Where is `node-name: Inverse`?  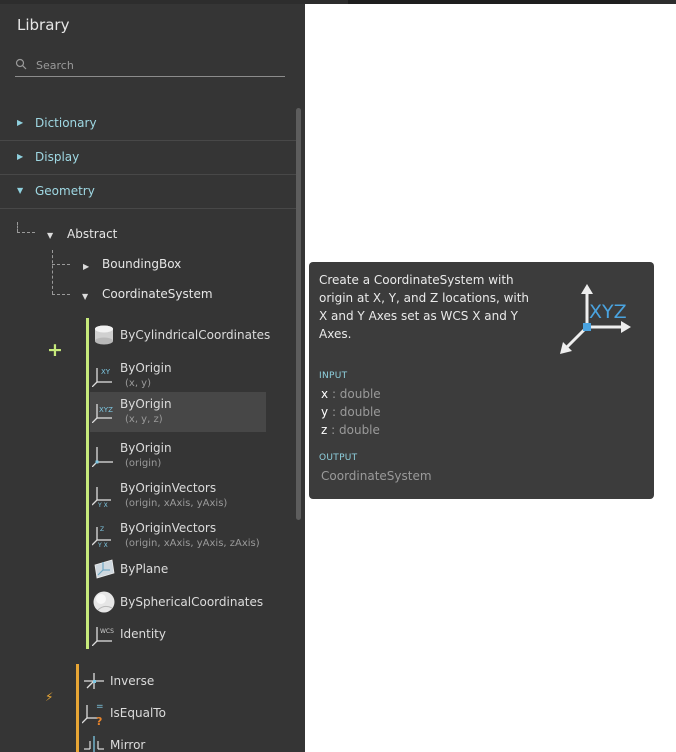 node-name: Inverse is located at coordinates (132, 681).